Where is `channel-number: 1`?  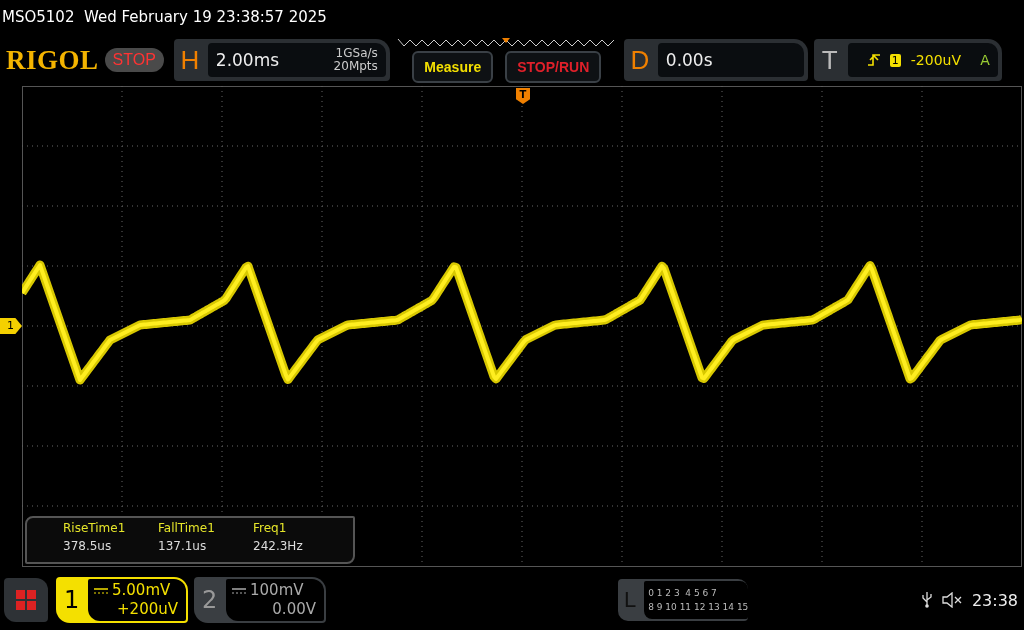
channel-number: 1 is located at coordinates (72, 600).